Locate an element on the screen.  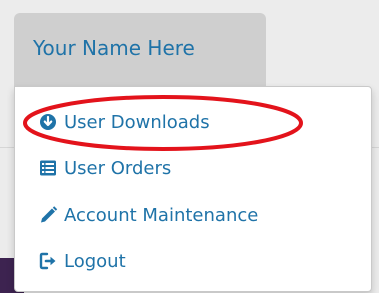
menu-item-account-maintenance: Account Maintenance is located at coordinates (148, 215).